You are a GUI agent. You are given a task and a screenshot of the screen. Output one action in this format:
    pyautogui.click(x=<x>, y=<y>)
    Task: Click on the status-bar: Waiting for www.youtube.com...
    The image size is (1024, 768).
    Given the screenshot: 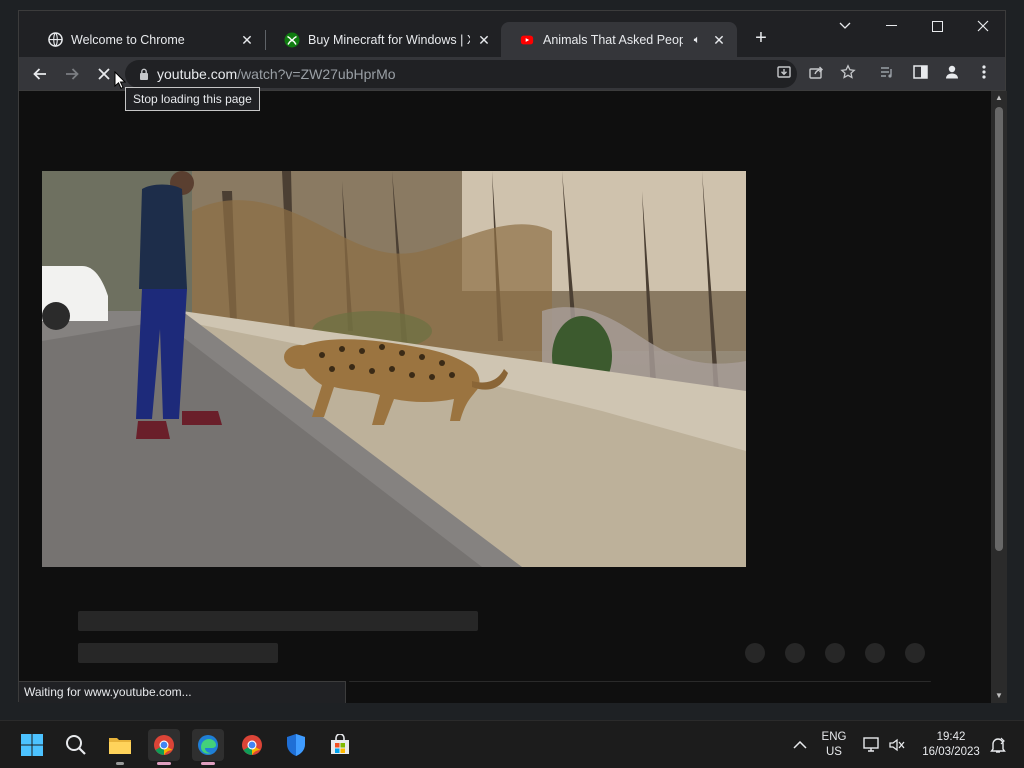 What is the action you would take?
    pyautogui.click(x=182, y=692)
    